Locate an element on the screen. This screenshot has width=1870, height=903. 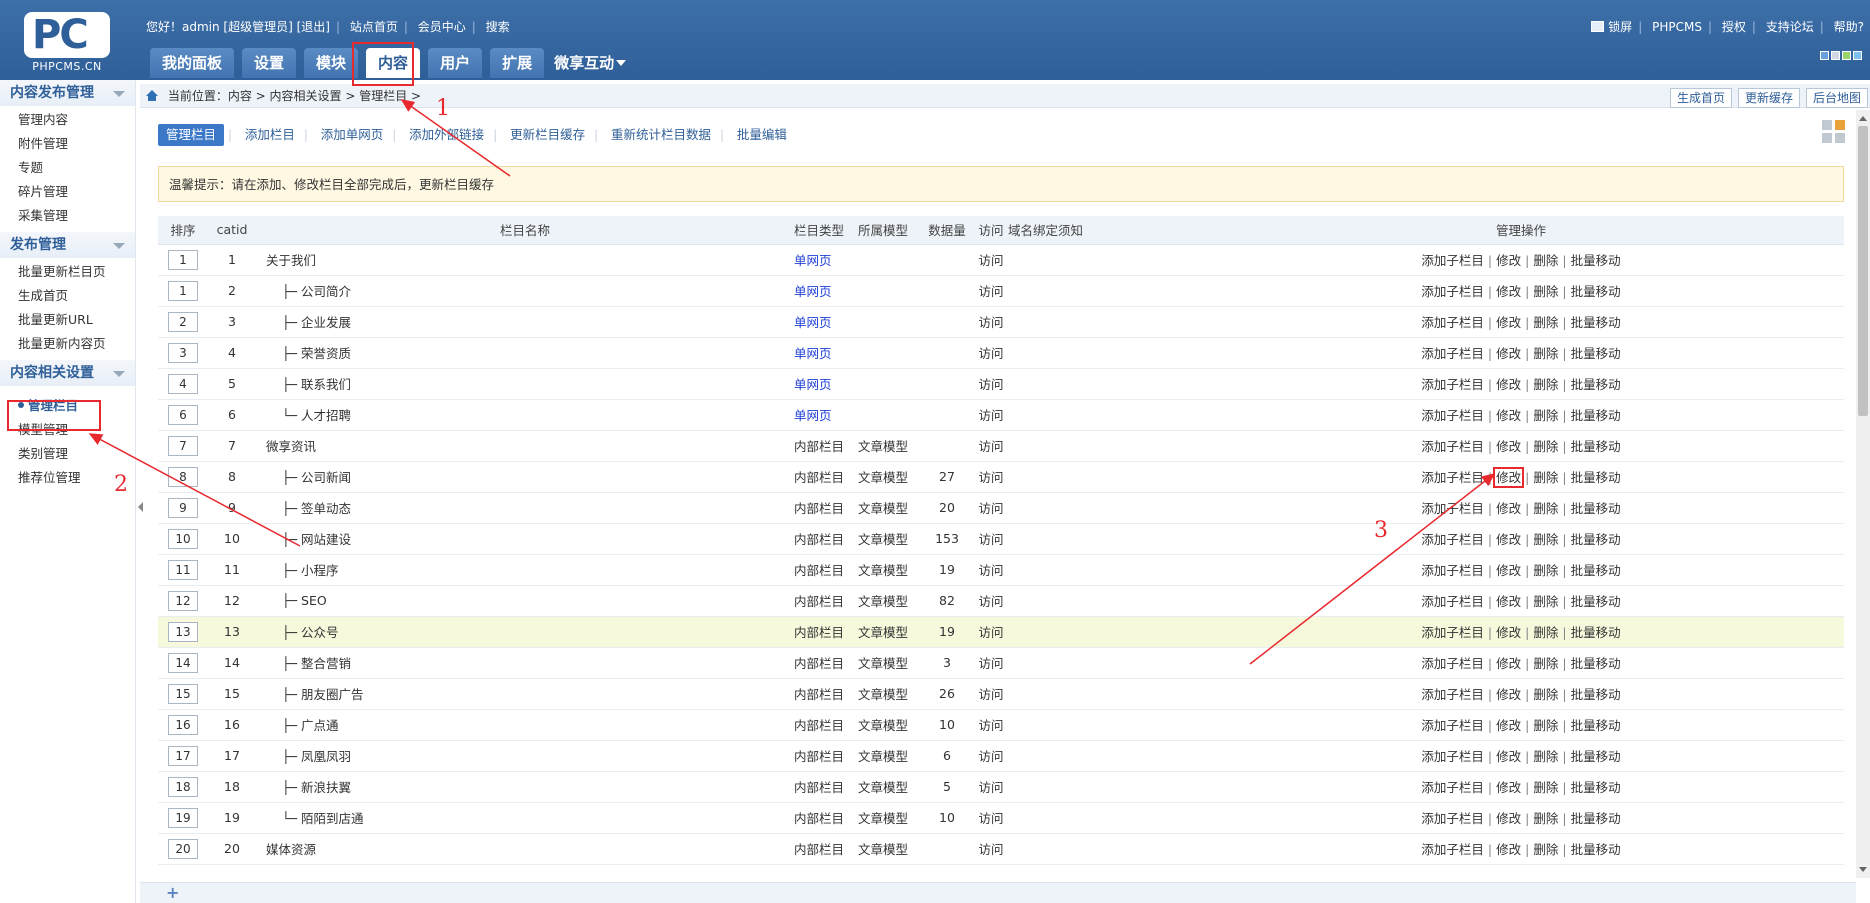
sidebar-item-type-manage: 类别管理 is located at coordinates (67, 454).